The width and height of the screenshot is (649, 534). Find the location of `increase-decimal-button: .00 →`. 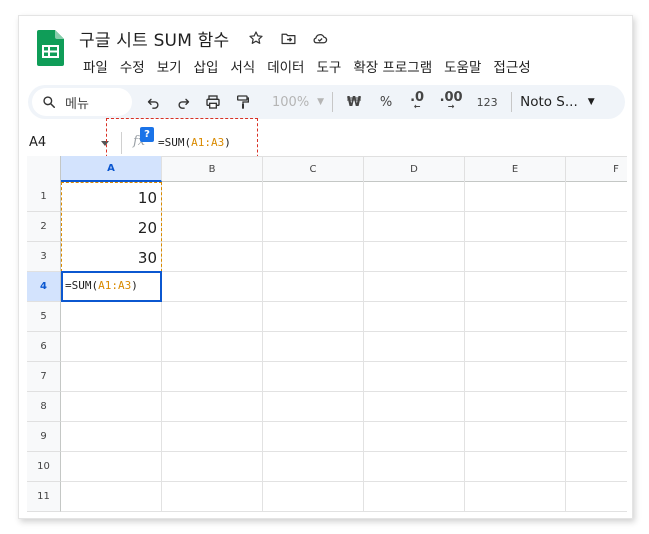

increase-decimal-button: .00 → is located at coordinates (451, 102).